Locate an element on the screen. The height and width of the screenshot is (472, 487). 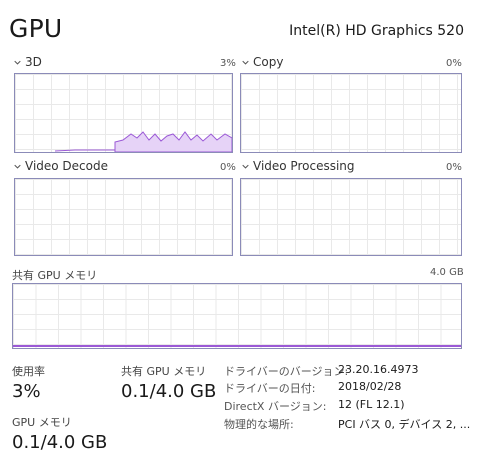
engine-label-video-decode: Video Decode is located at coordinates (66, 166).